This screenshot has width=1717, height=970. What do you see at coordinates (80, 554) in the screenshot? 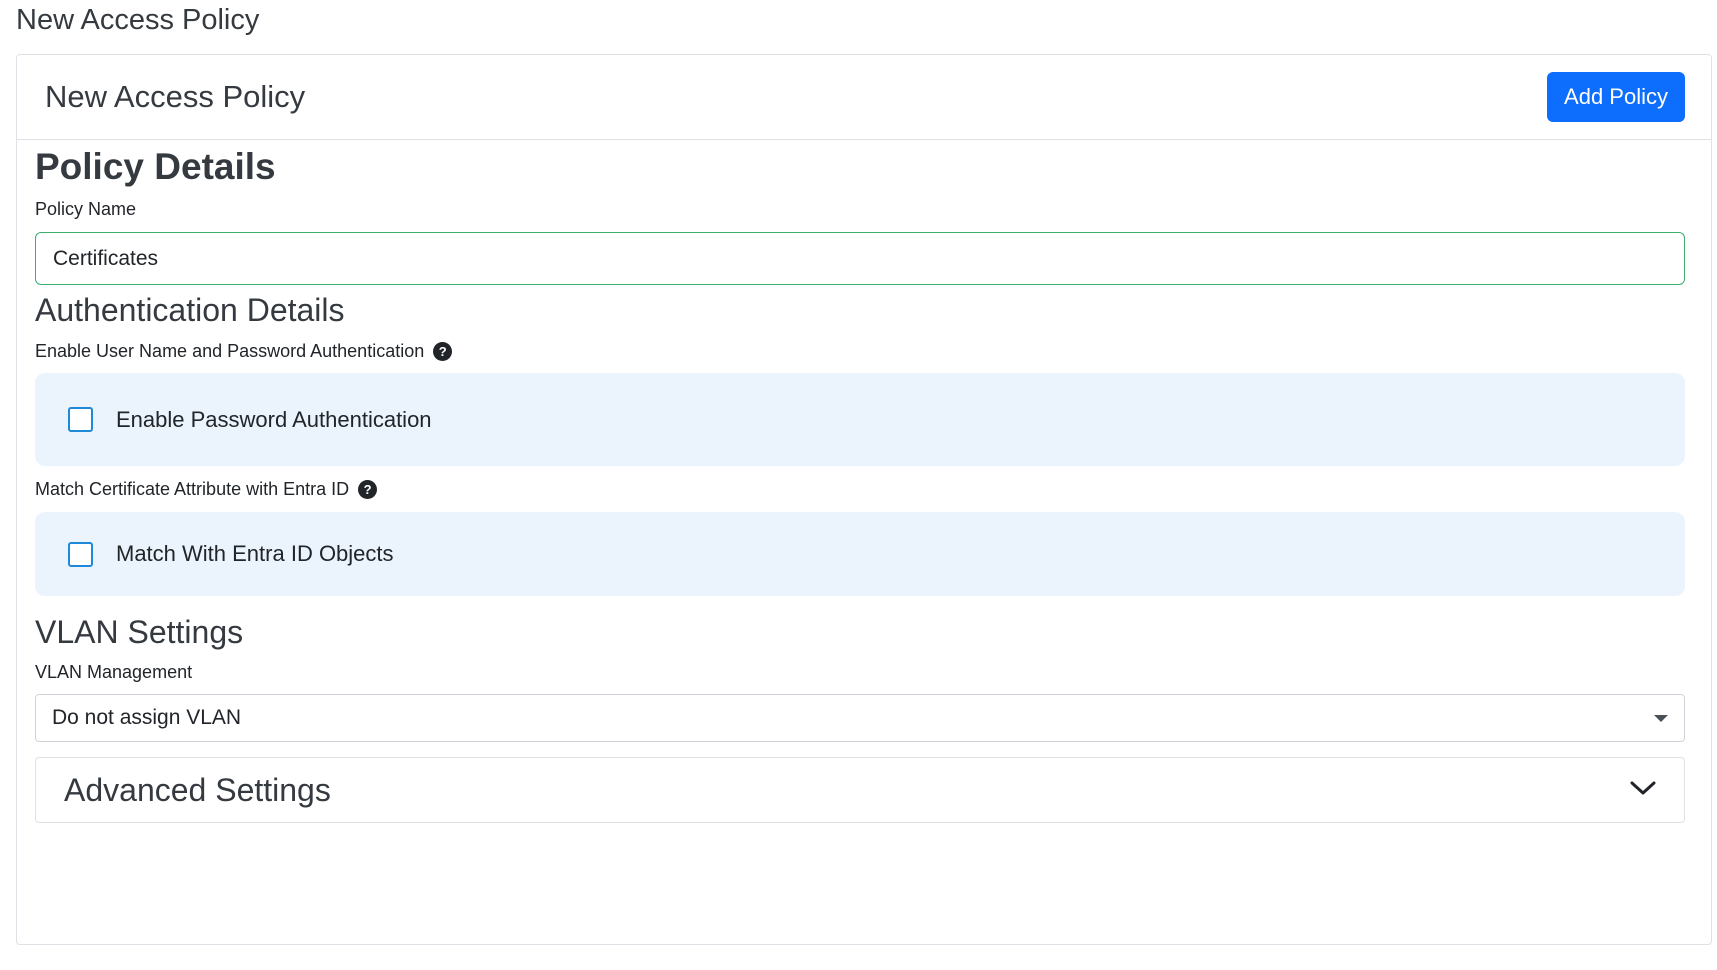
I see `match-entra-checkbox` at bounding box center [80, 554].